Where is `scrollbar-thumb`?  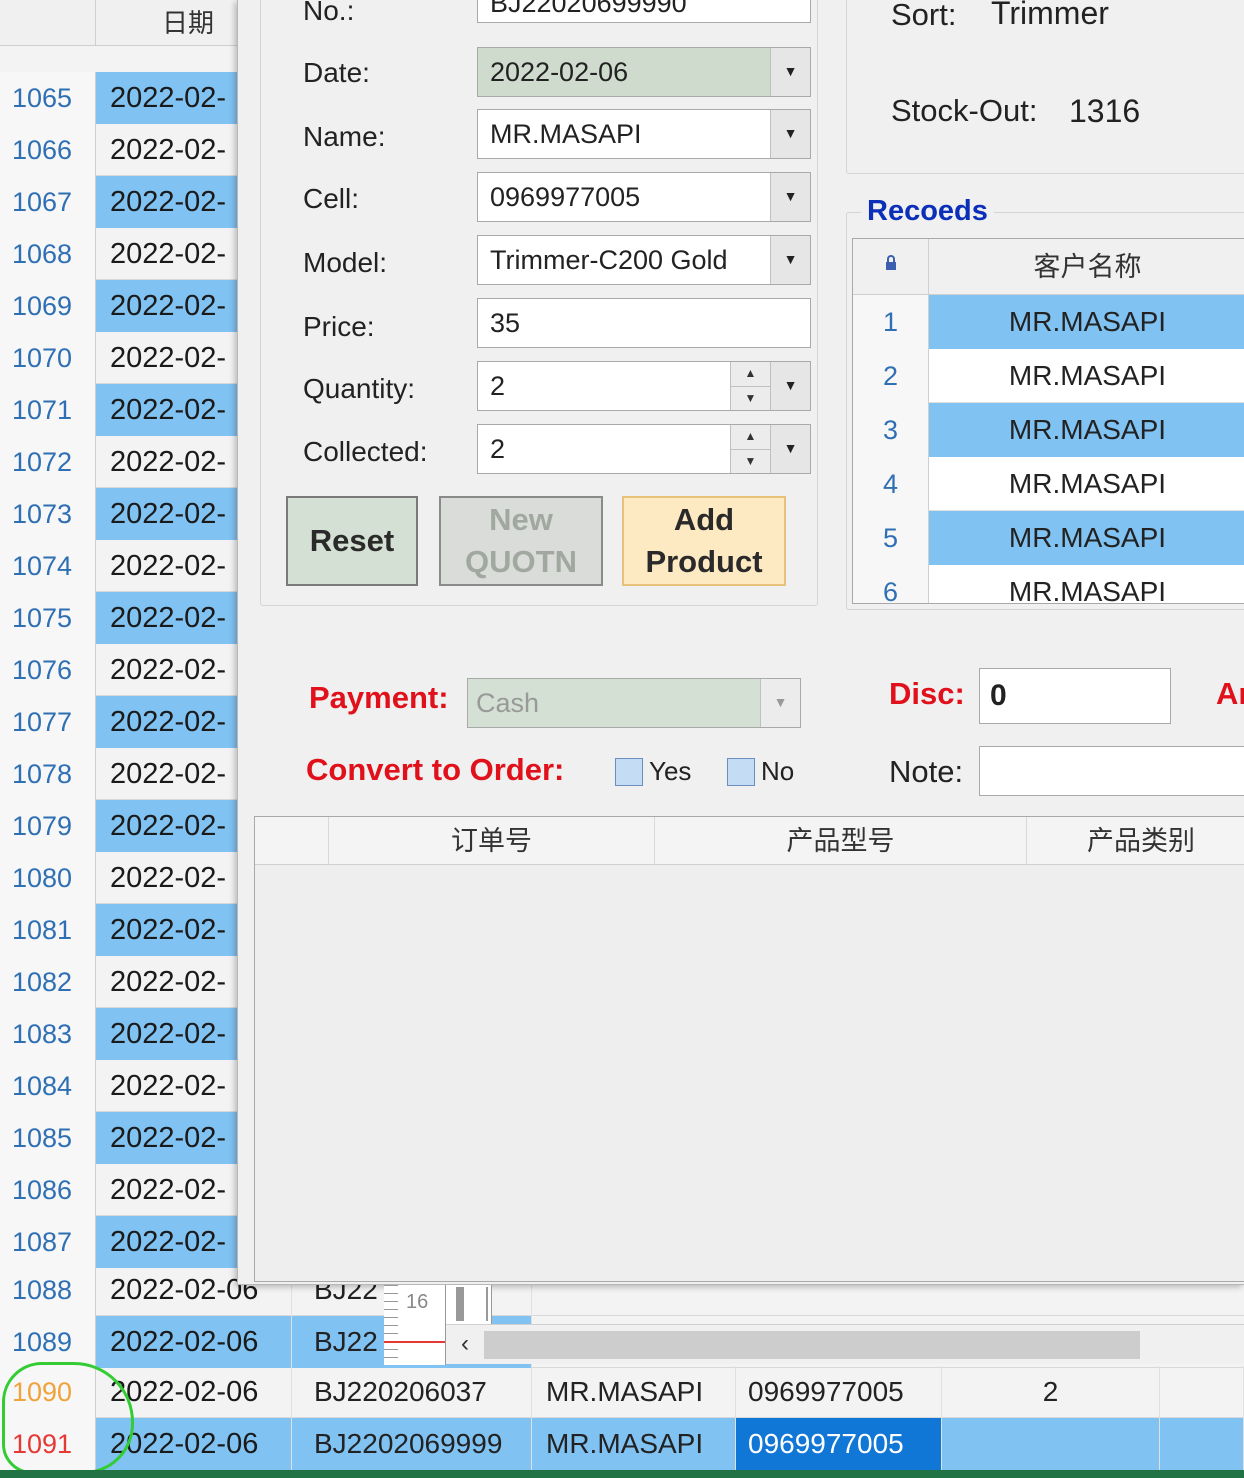 scrollbar-thumb is located at coordinates (812, 1345).